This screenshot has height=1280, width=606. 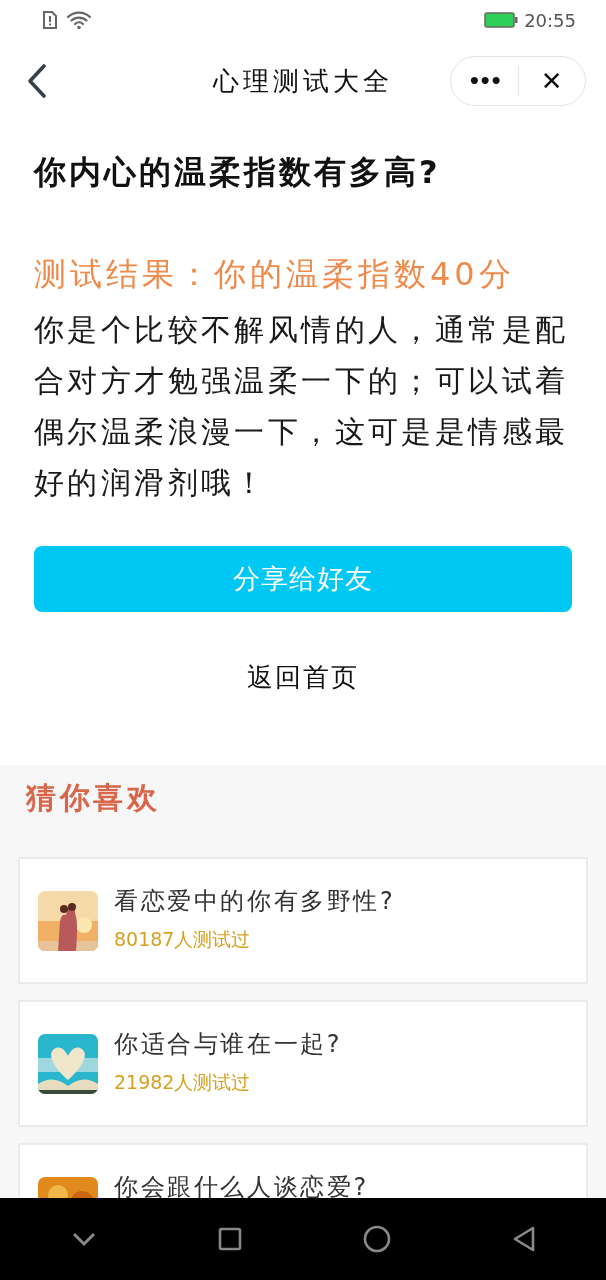 I want to click on wifi-icon, so click(x=79, y=20).